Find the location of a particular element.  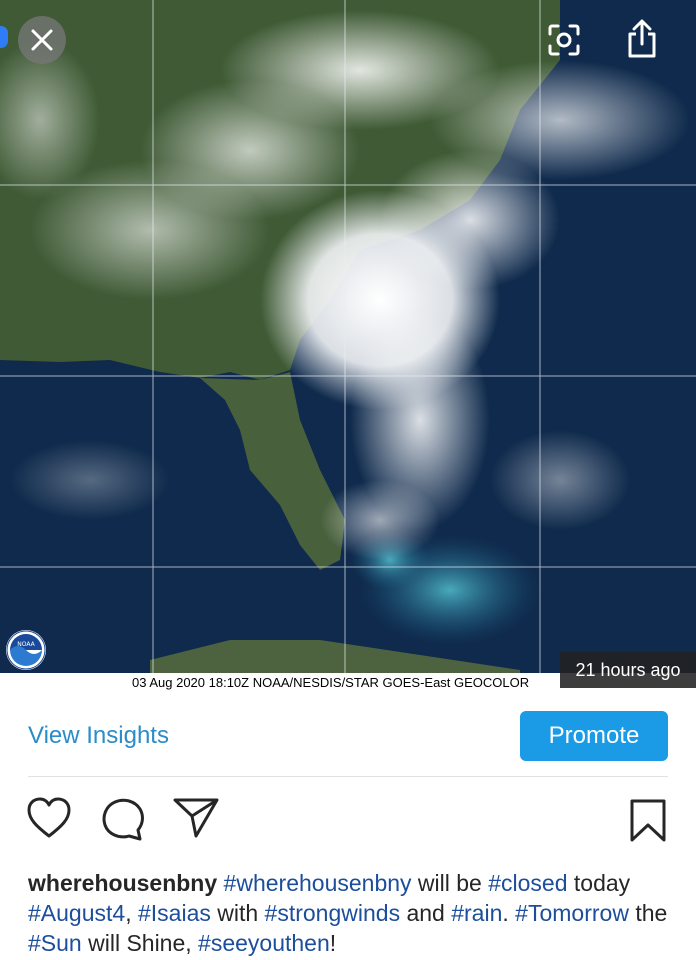

caption-text: the is located at coordinates (648, 913).